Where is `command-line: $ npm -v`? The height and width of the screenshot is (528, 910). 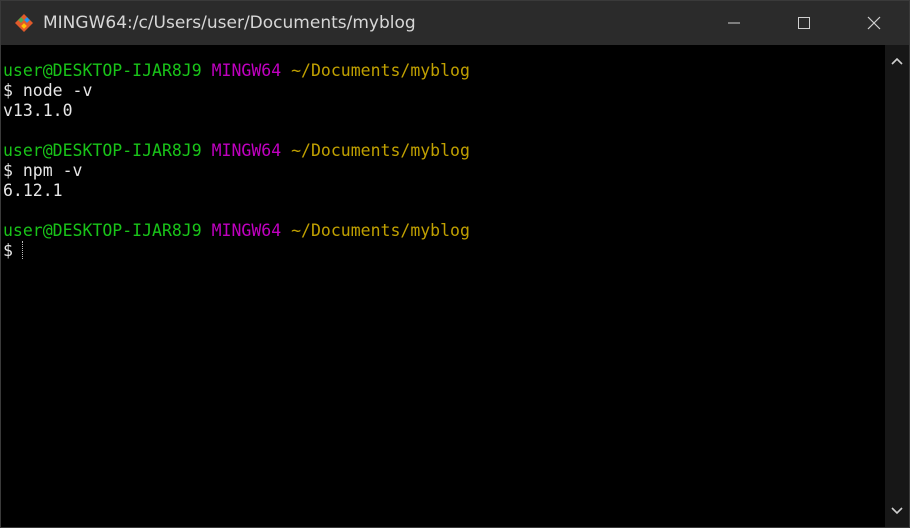 command-line: $ npm -v is located at coordinates (43, 170).